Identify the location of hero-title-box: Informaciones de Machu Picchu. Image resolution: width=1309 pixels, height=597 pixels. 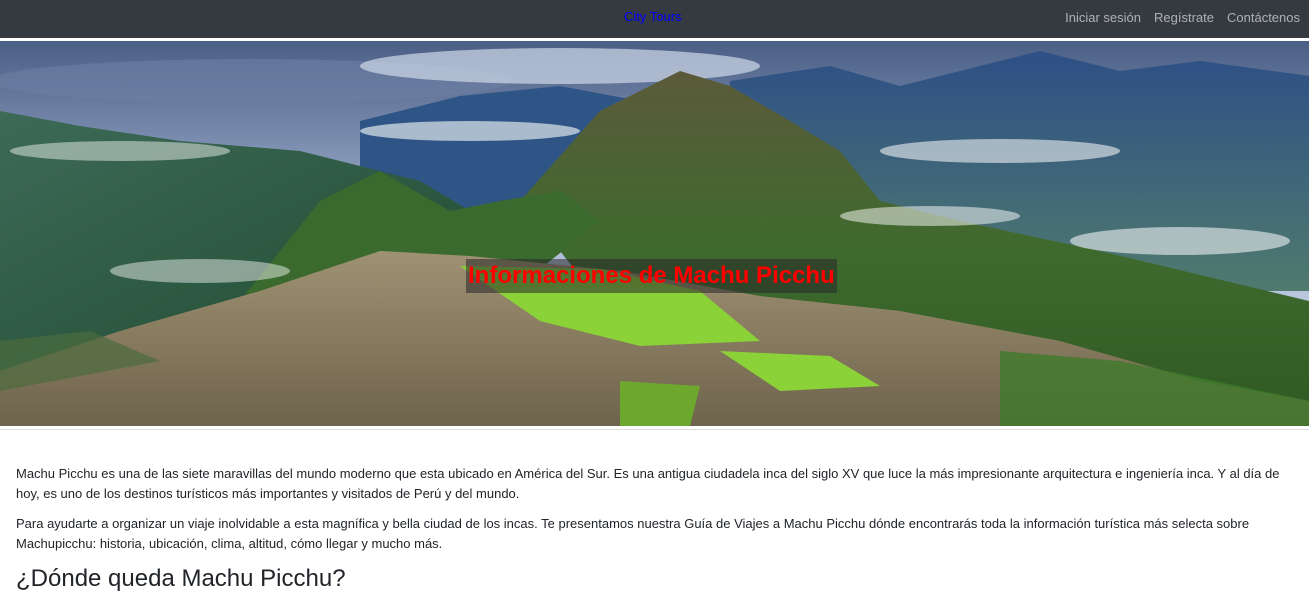
(651, 276).